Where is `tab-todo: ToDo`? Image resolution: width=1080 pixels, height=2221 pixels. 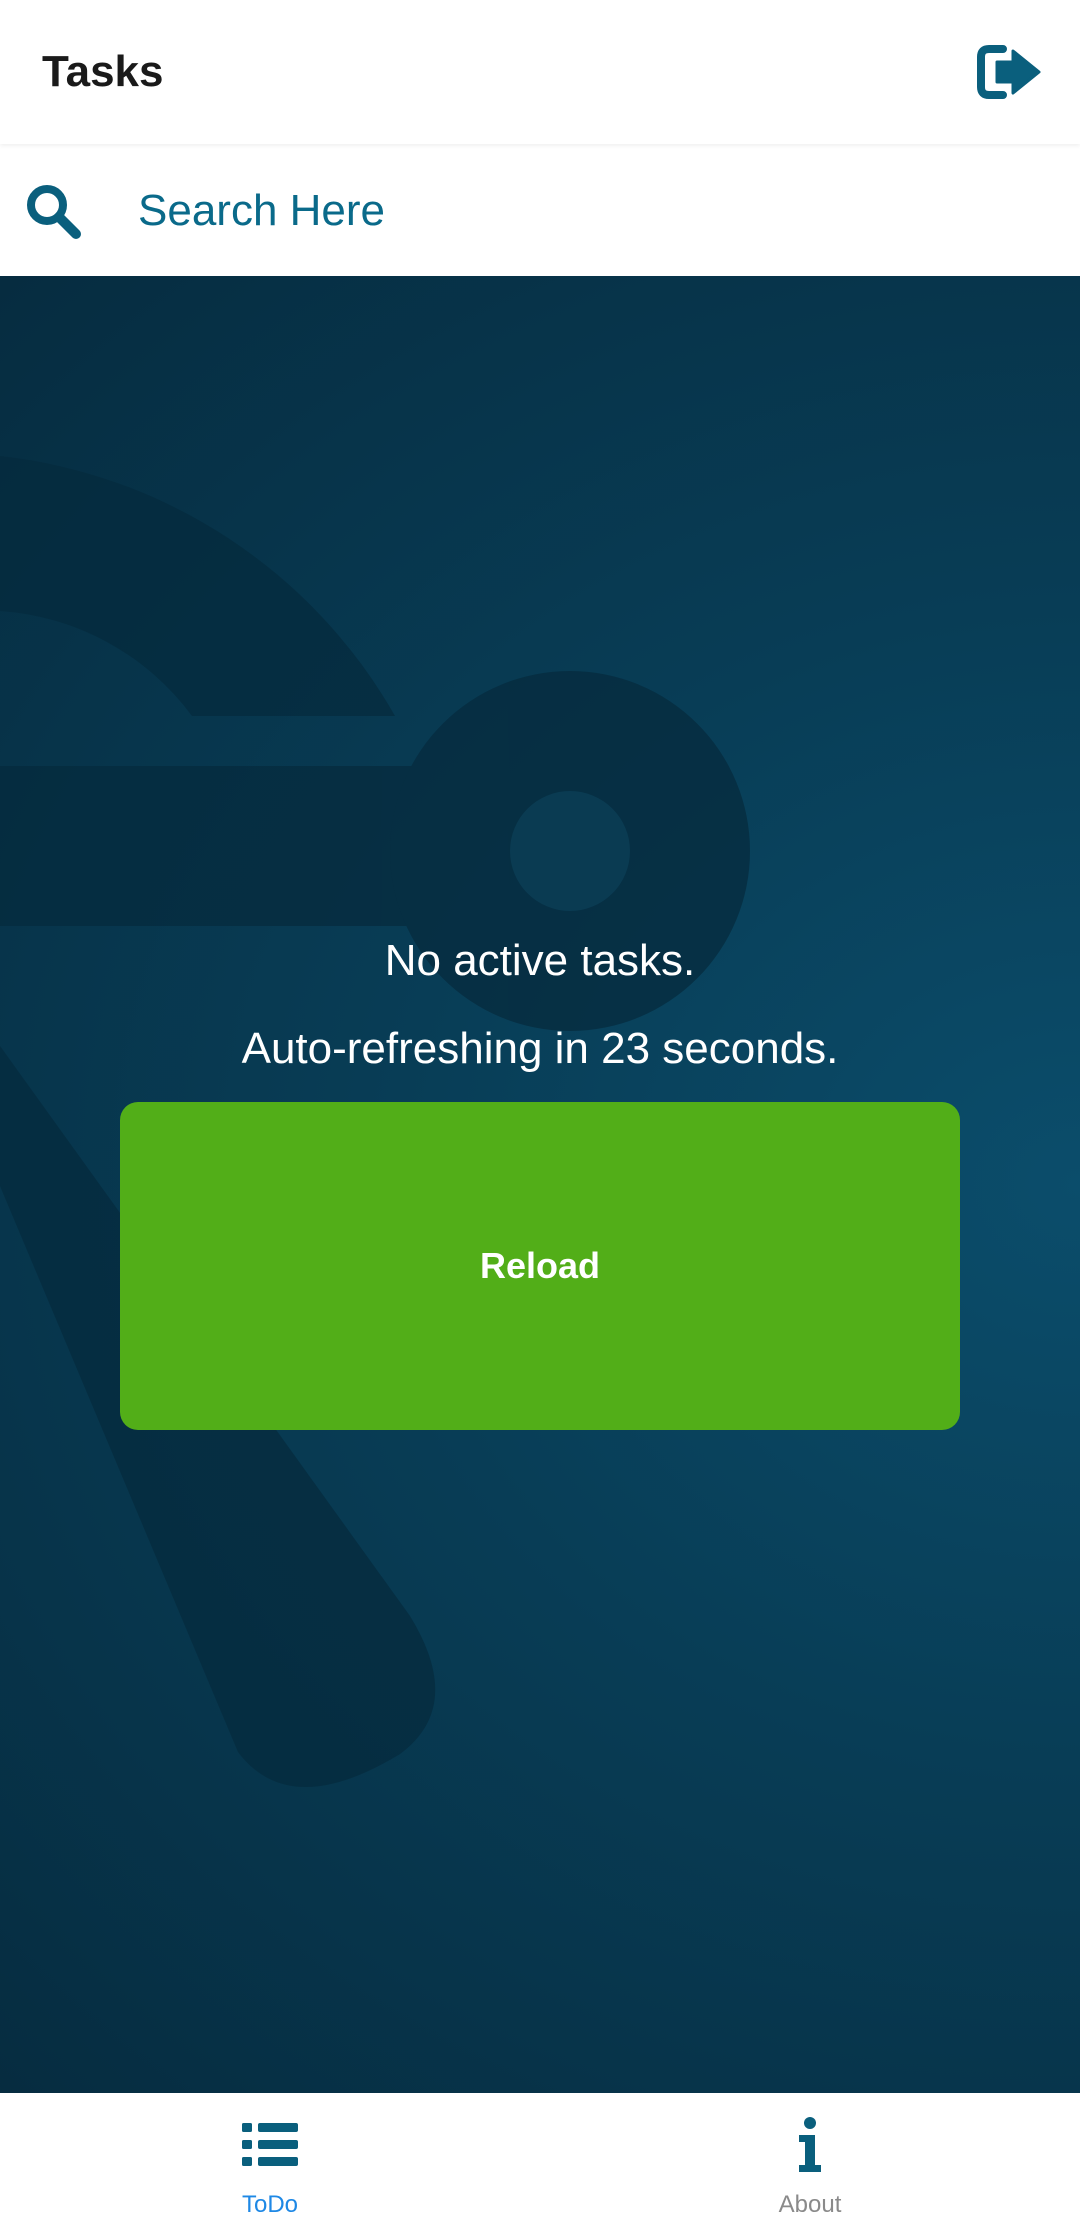 tab-todo: ToDo is located at coordinates (270, 2157).